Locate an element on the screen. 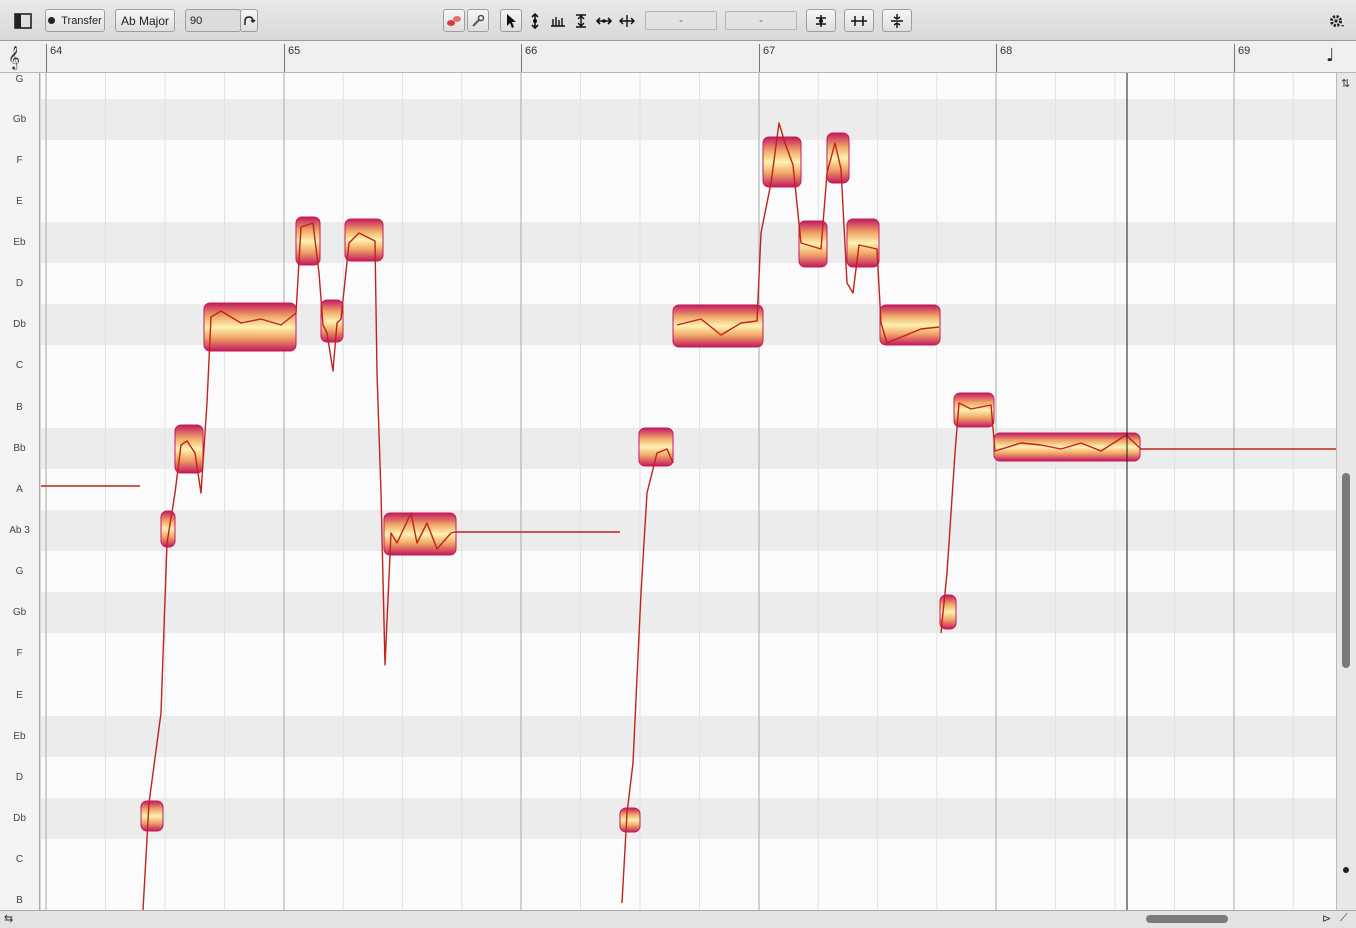 The height and width of the screenshot is (928, 1356). level-icon is located at coordinates (897, 20).